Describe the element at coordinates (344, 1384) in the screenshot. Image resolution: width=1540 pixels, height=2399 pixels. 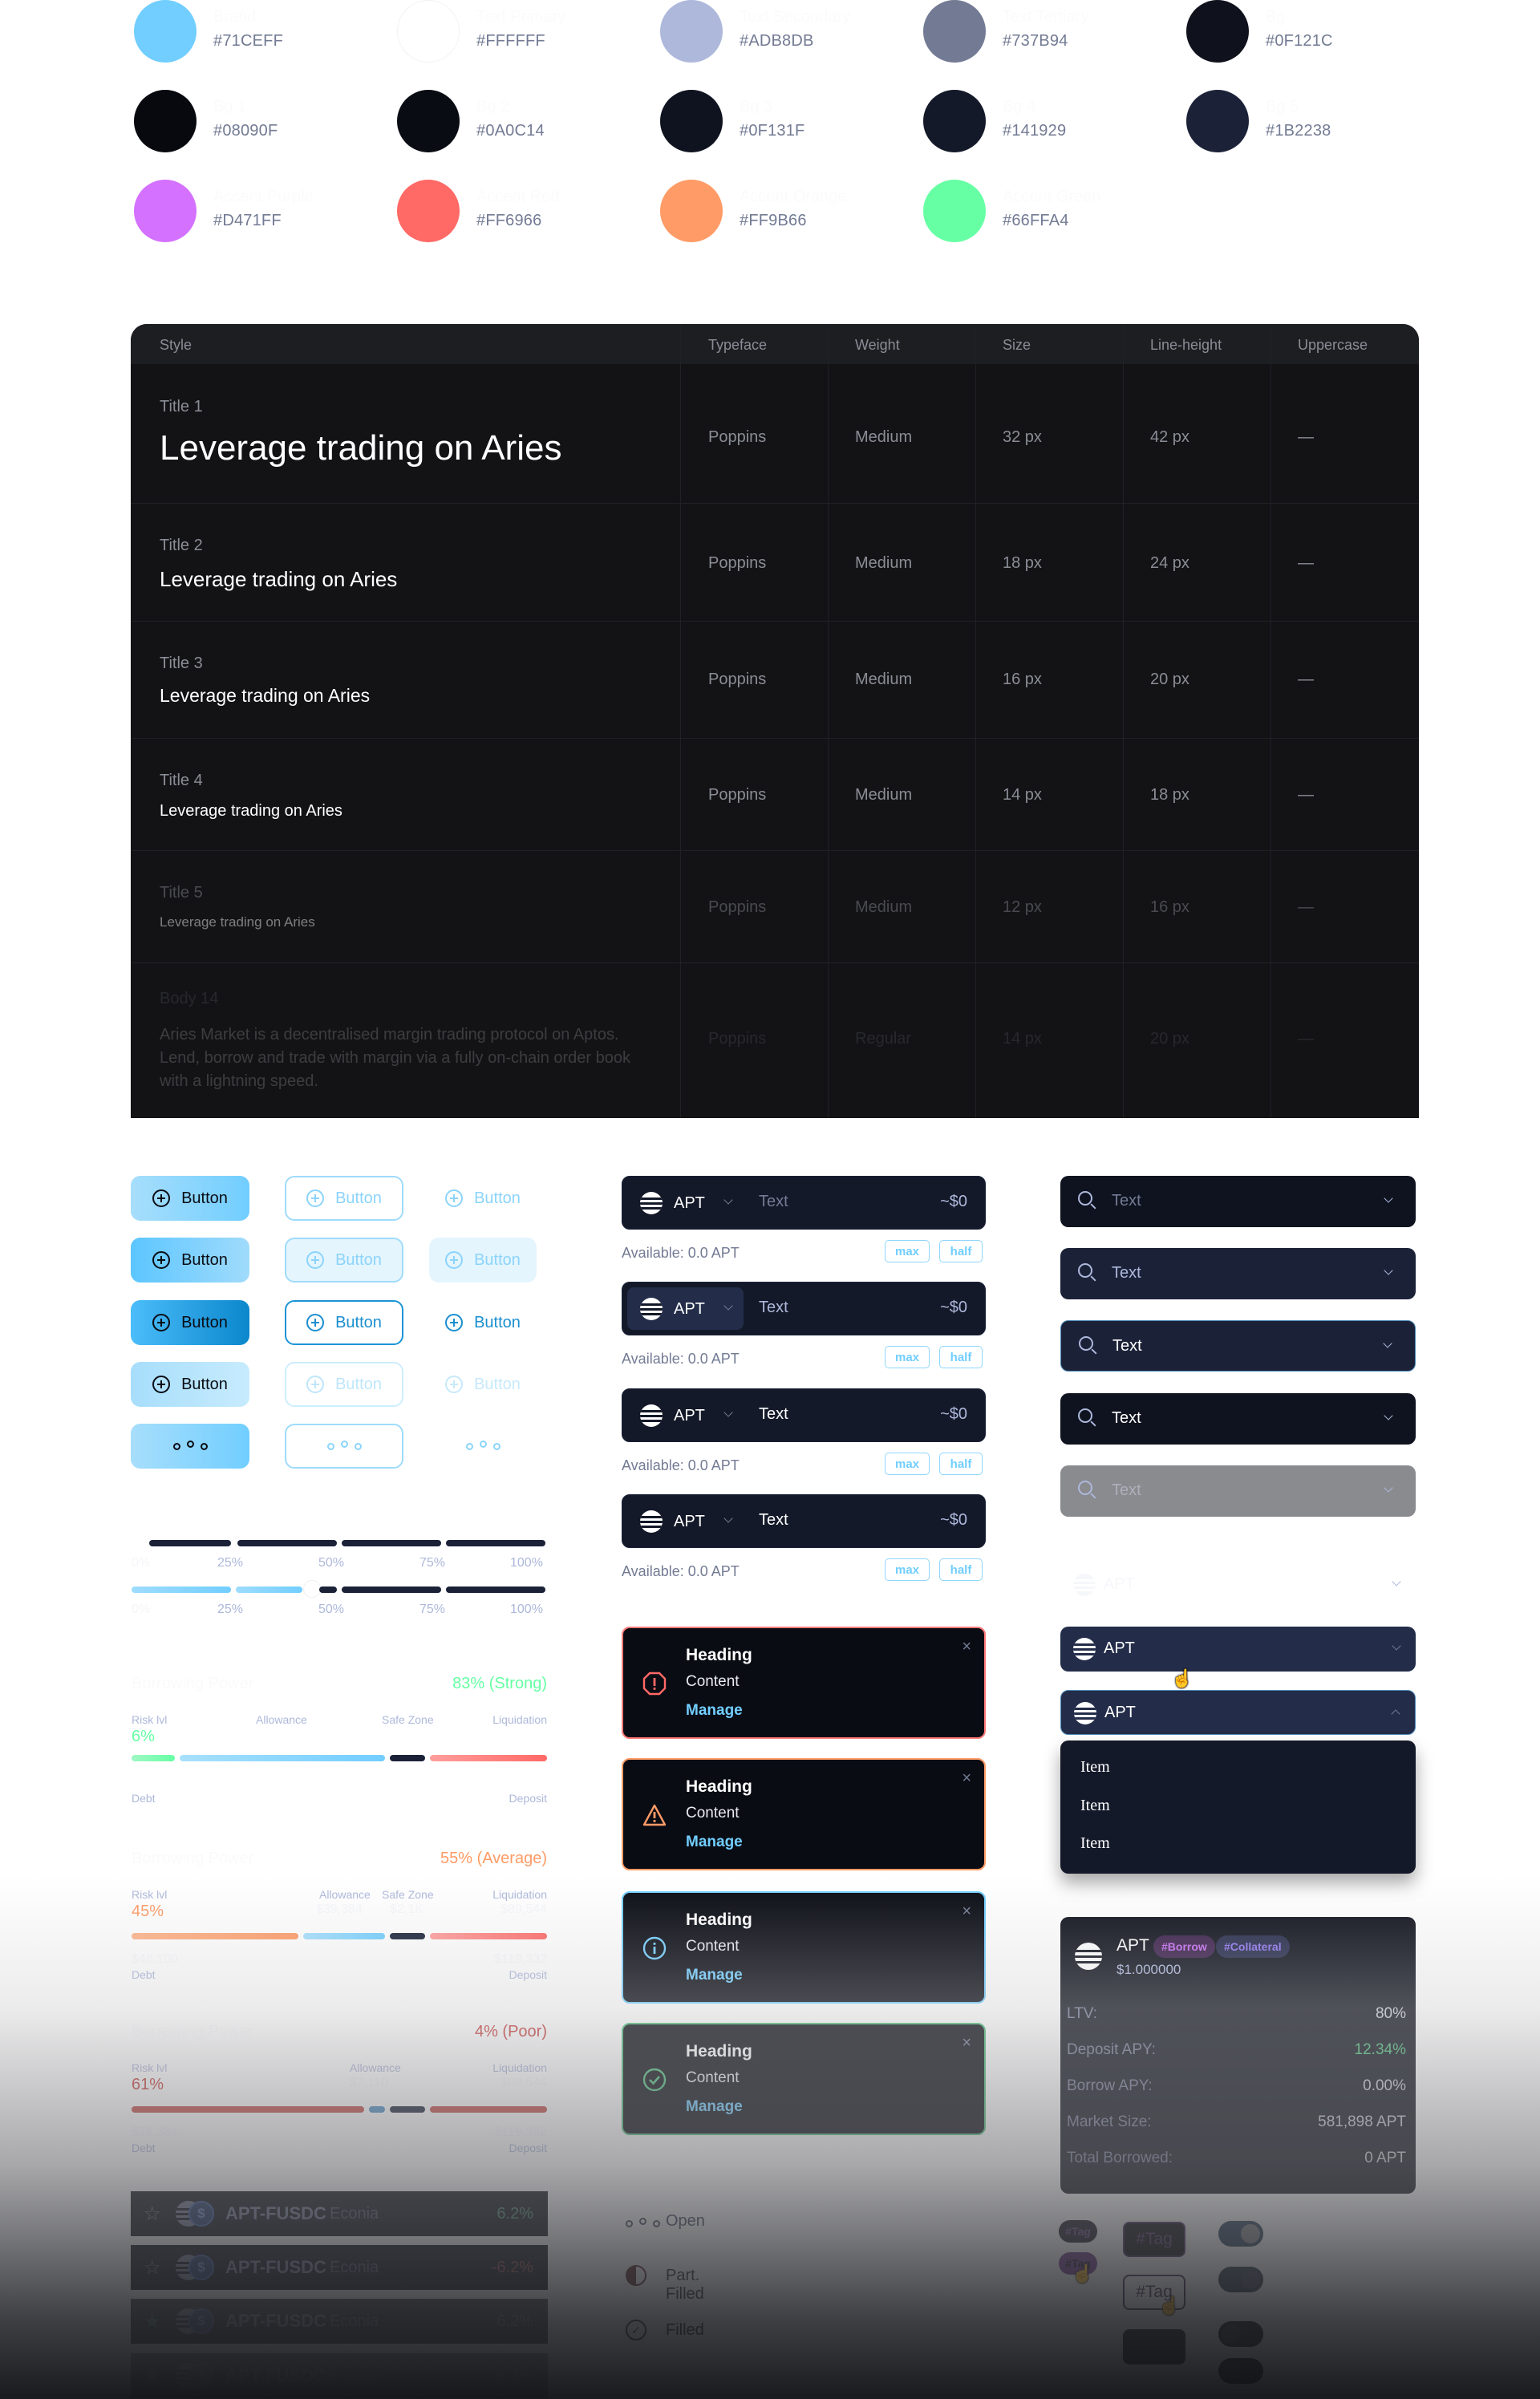
I see `outline-button-disabled: Button` at that location.